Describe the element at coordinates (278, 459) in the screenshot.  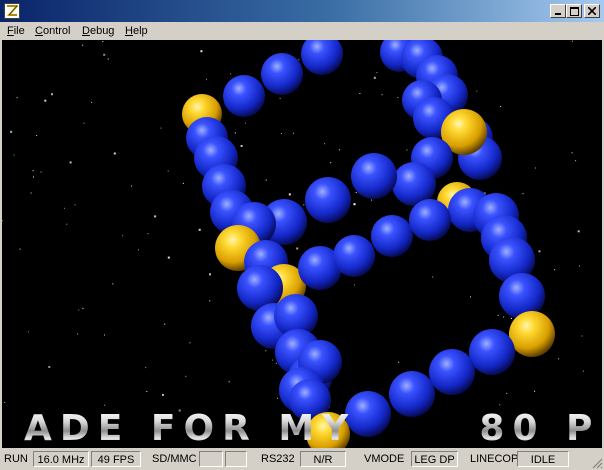
I see `rs232-label: RS232` at that location.